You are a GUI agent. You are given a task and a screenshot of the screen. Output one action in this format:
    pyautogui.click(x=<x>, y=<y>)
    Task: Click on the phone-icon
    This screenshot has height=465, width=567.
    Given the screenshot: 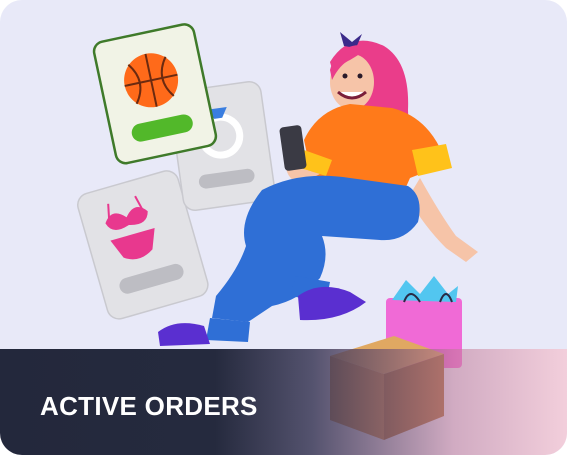 What is the action you would take?
    pyautogui.click(x=293, y=148)
    